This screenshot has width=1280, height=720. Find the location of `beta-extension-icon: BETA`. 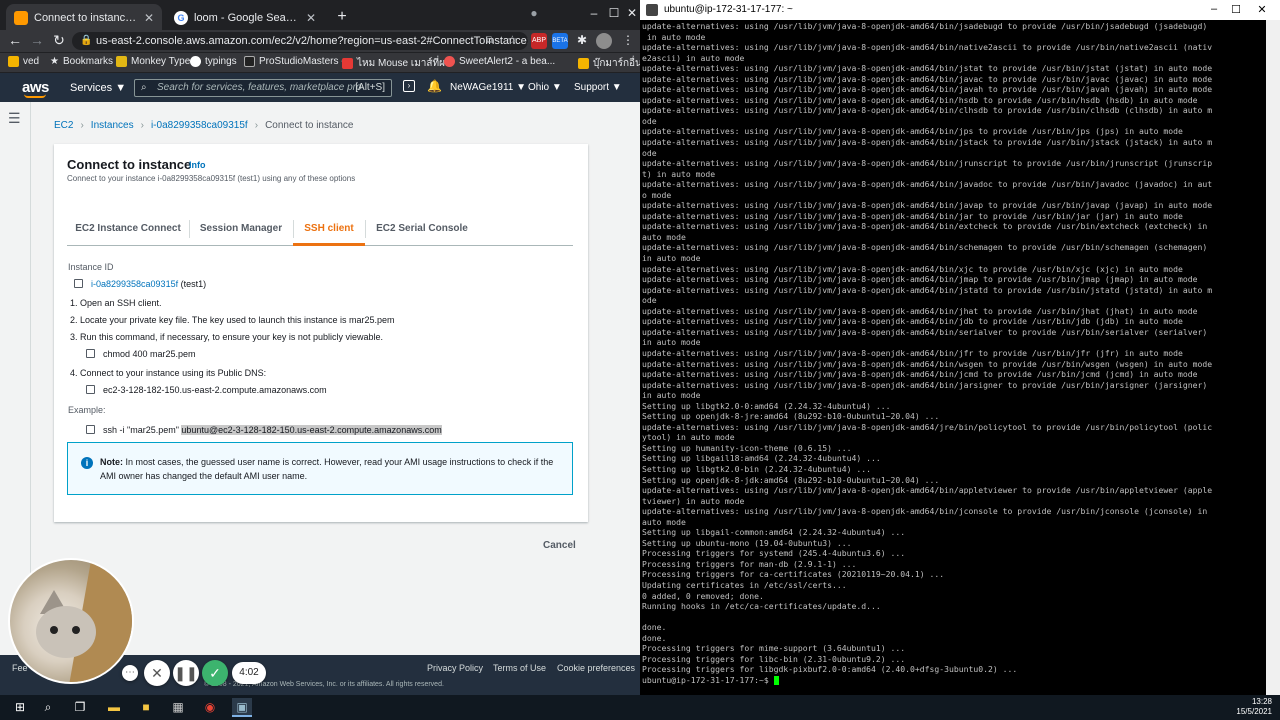

beta-extension-icon: BETA is located at coordinates (560, 41).